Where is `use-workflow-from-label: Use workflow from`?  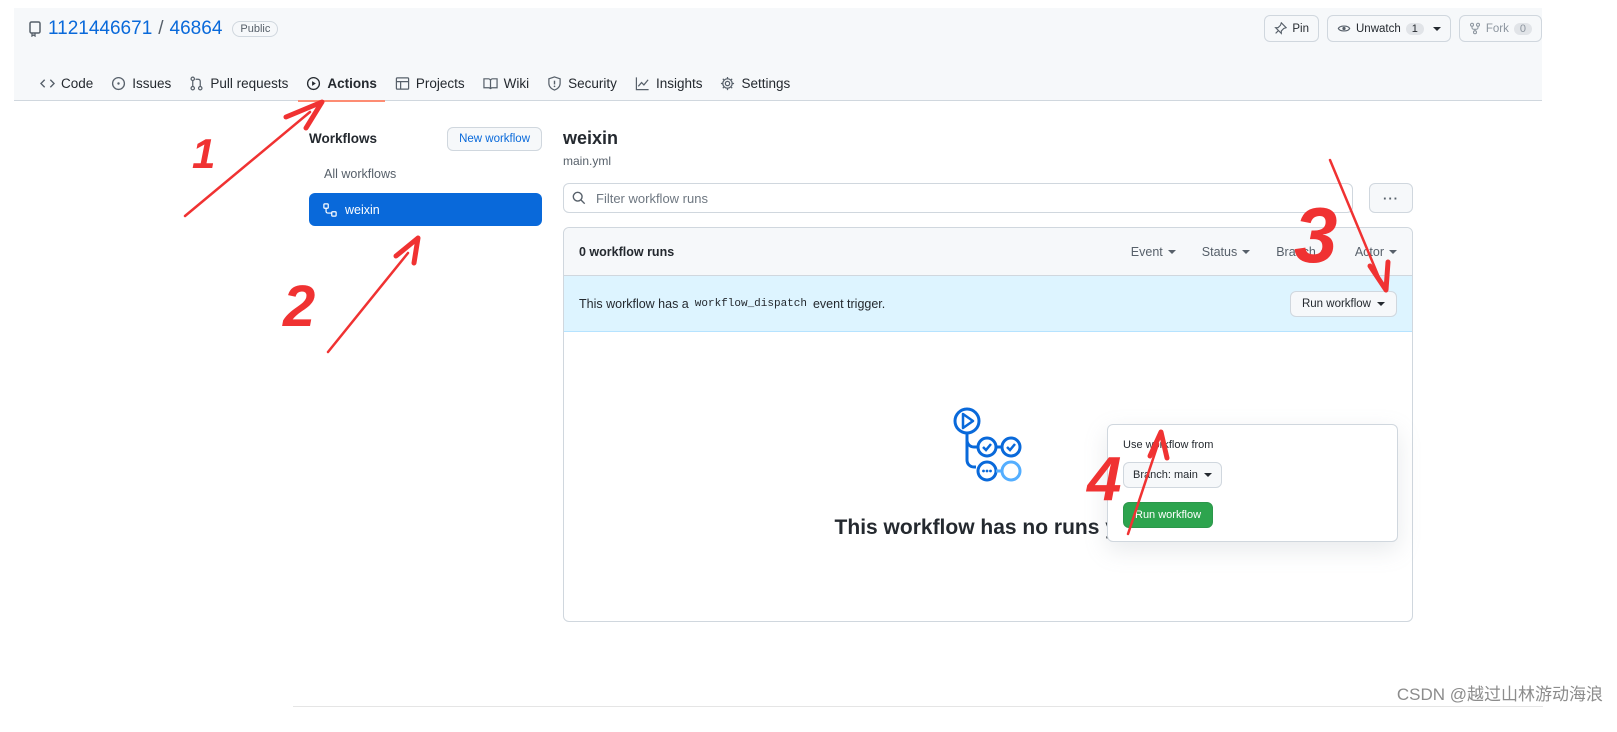
use-workflow-from-label: Use workflow from is located at coordinates (1168, 445).